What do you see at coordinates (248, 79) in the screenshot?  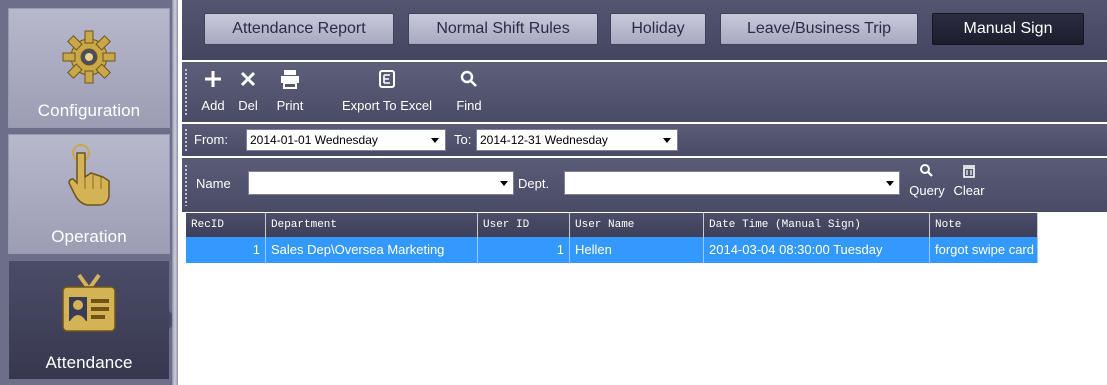 I see `close-icon` at bounding box center [248, 79].